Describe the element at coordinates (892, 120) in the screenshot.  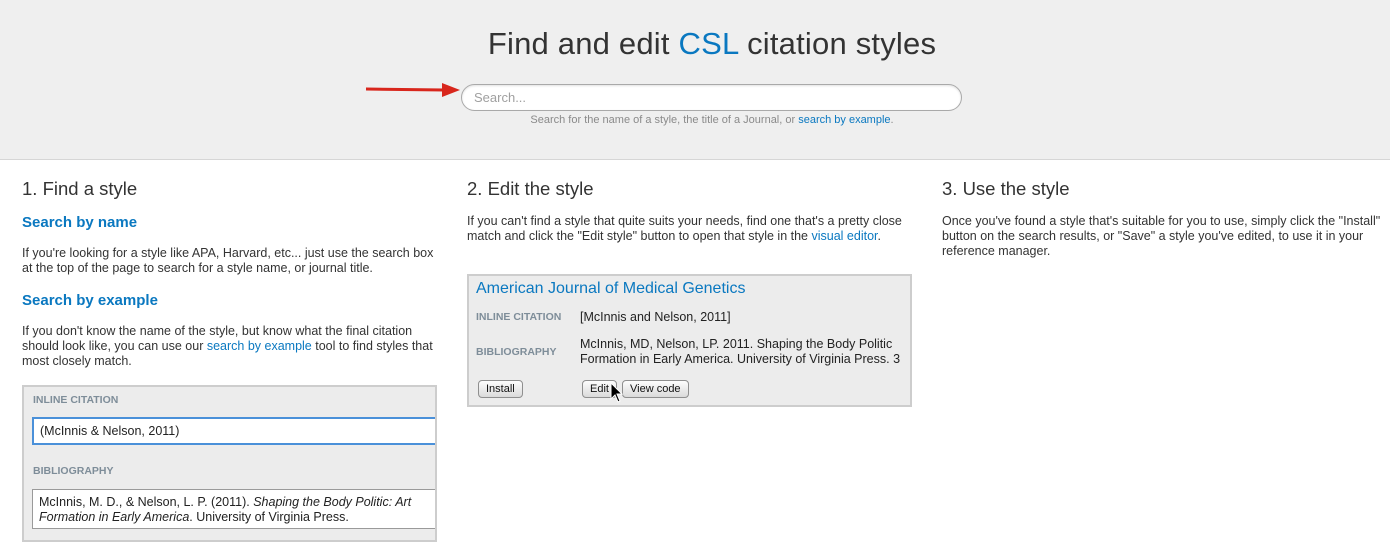
I see `search-hint-end: .` at that location.